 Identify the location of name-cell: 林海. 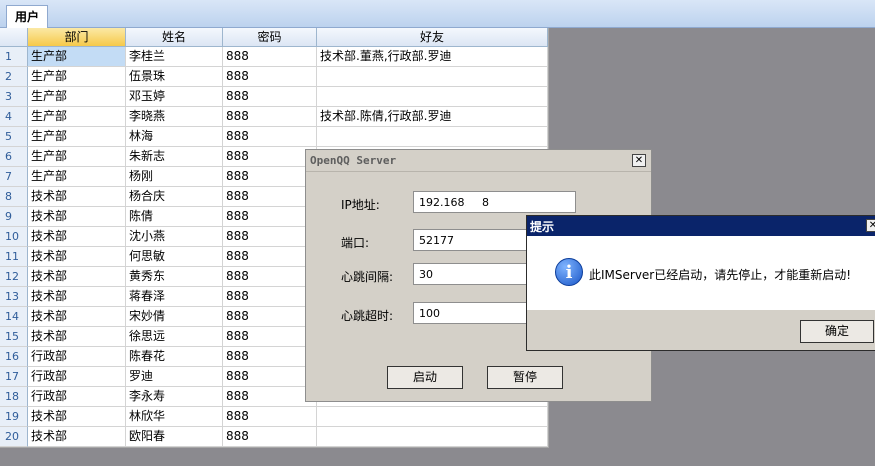
(174, 137).